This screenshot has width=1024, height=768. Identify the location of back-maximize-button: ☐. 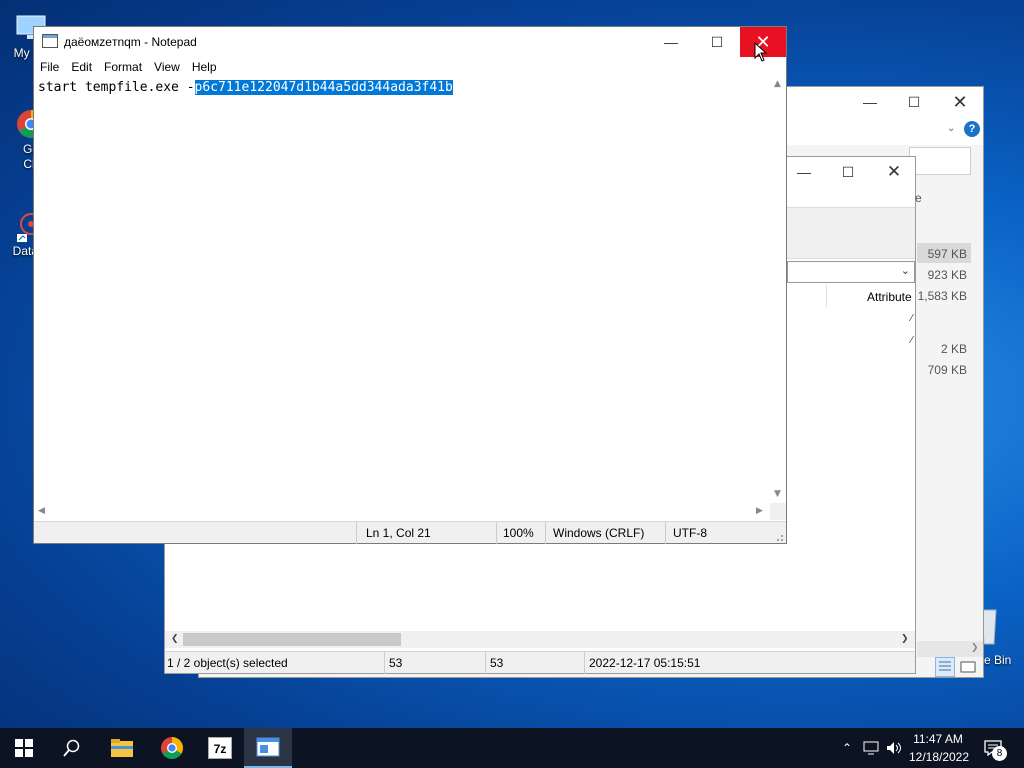
(914, 102).